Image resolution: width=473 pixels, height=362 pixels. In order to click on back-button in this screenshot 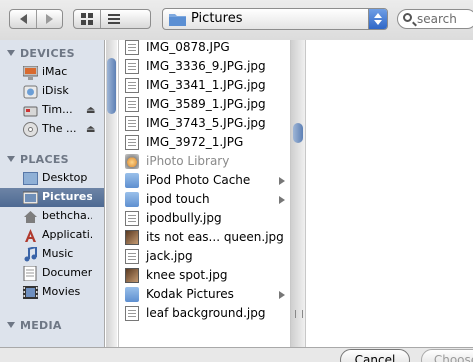, I will do `click(23, 19)`.